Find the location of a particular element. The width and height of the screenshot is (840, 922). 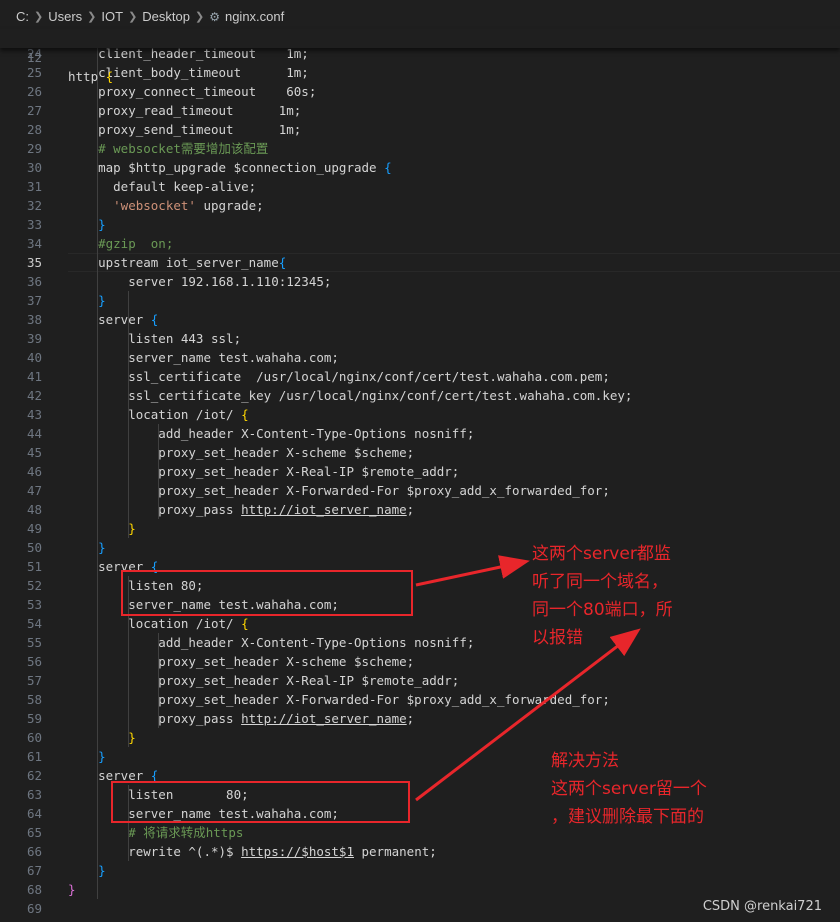

annotation-line: 这两个server都监 is located at coordinates (601, 554).